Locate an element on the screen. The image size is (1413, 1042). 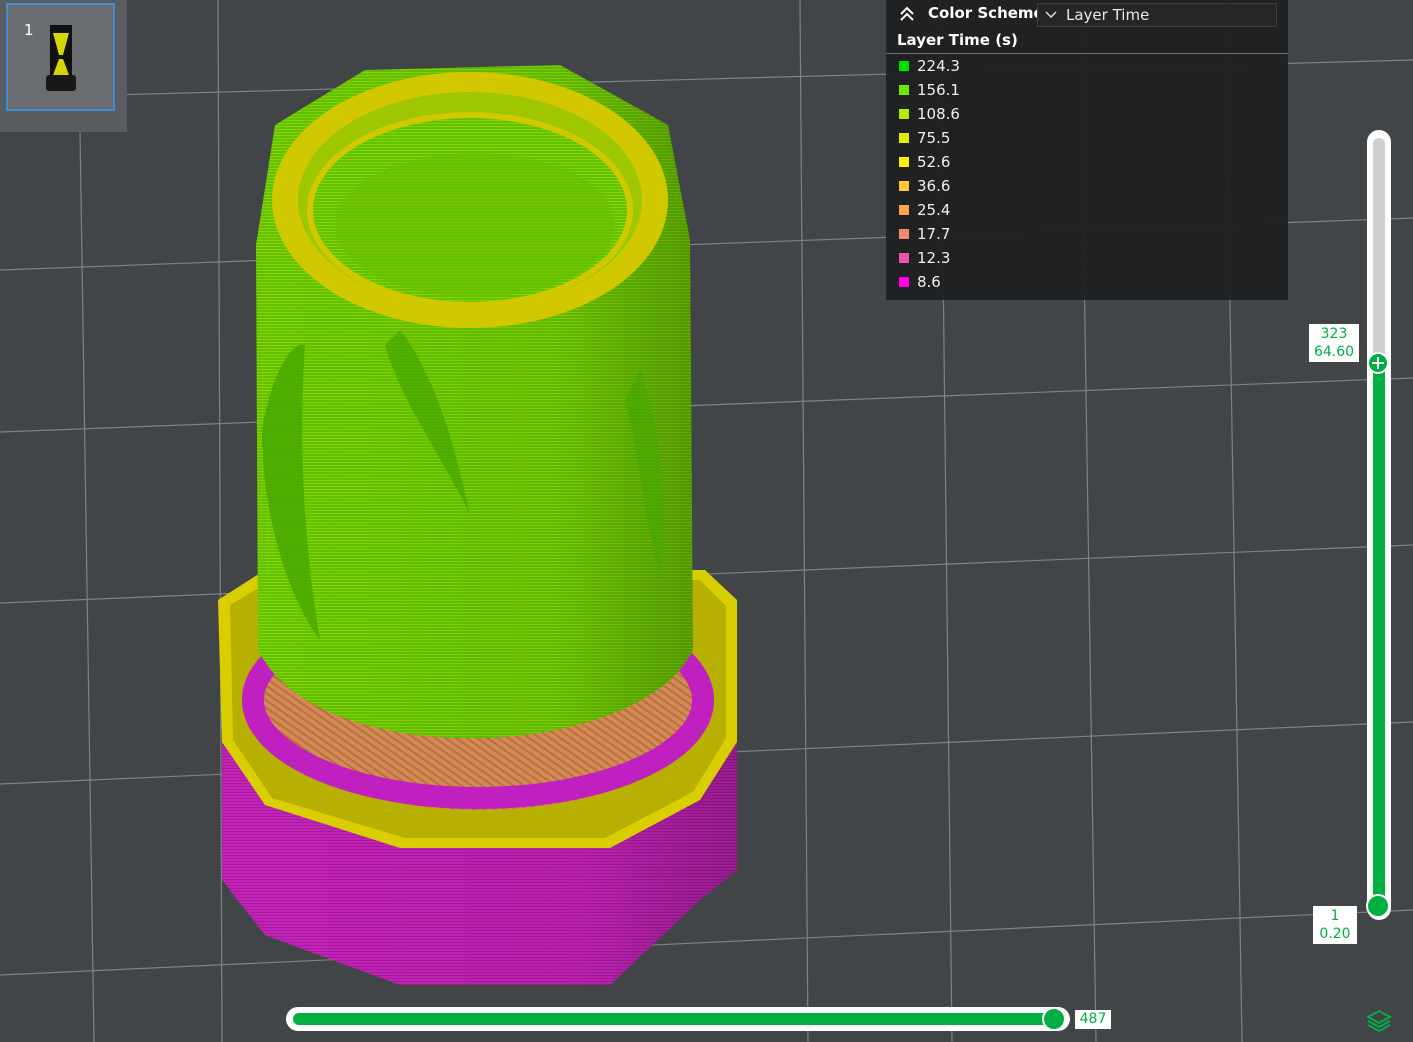
legend-value: 156.1 is located at coordinates (938, 90).